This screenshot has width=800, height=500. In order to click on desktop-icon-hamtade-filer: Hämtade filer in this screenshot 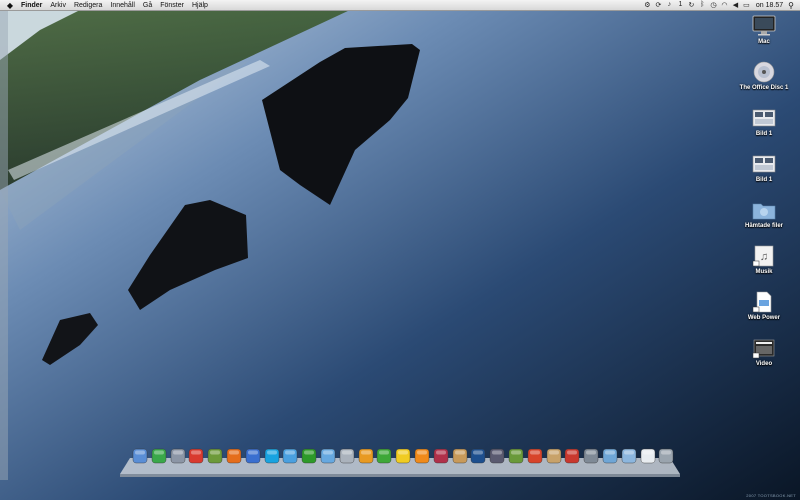, I will do `click(764, 213)`.